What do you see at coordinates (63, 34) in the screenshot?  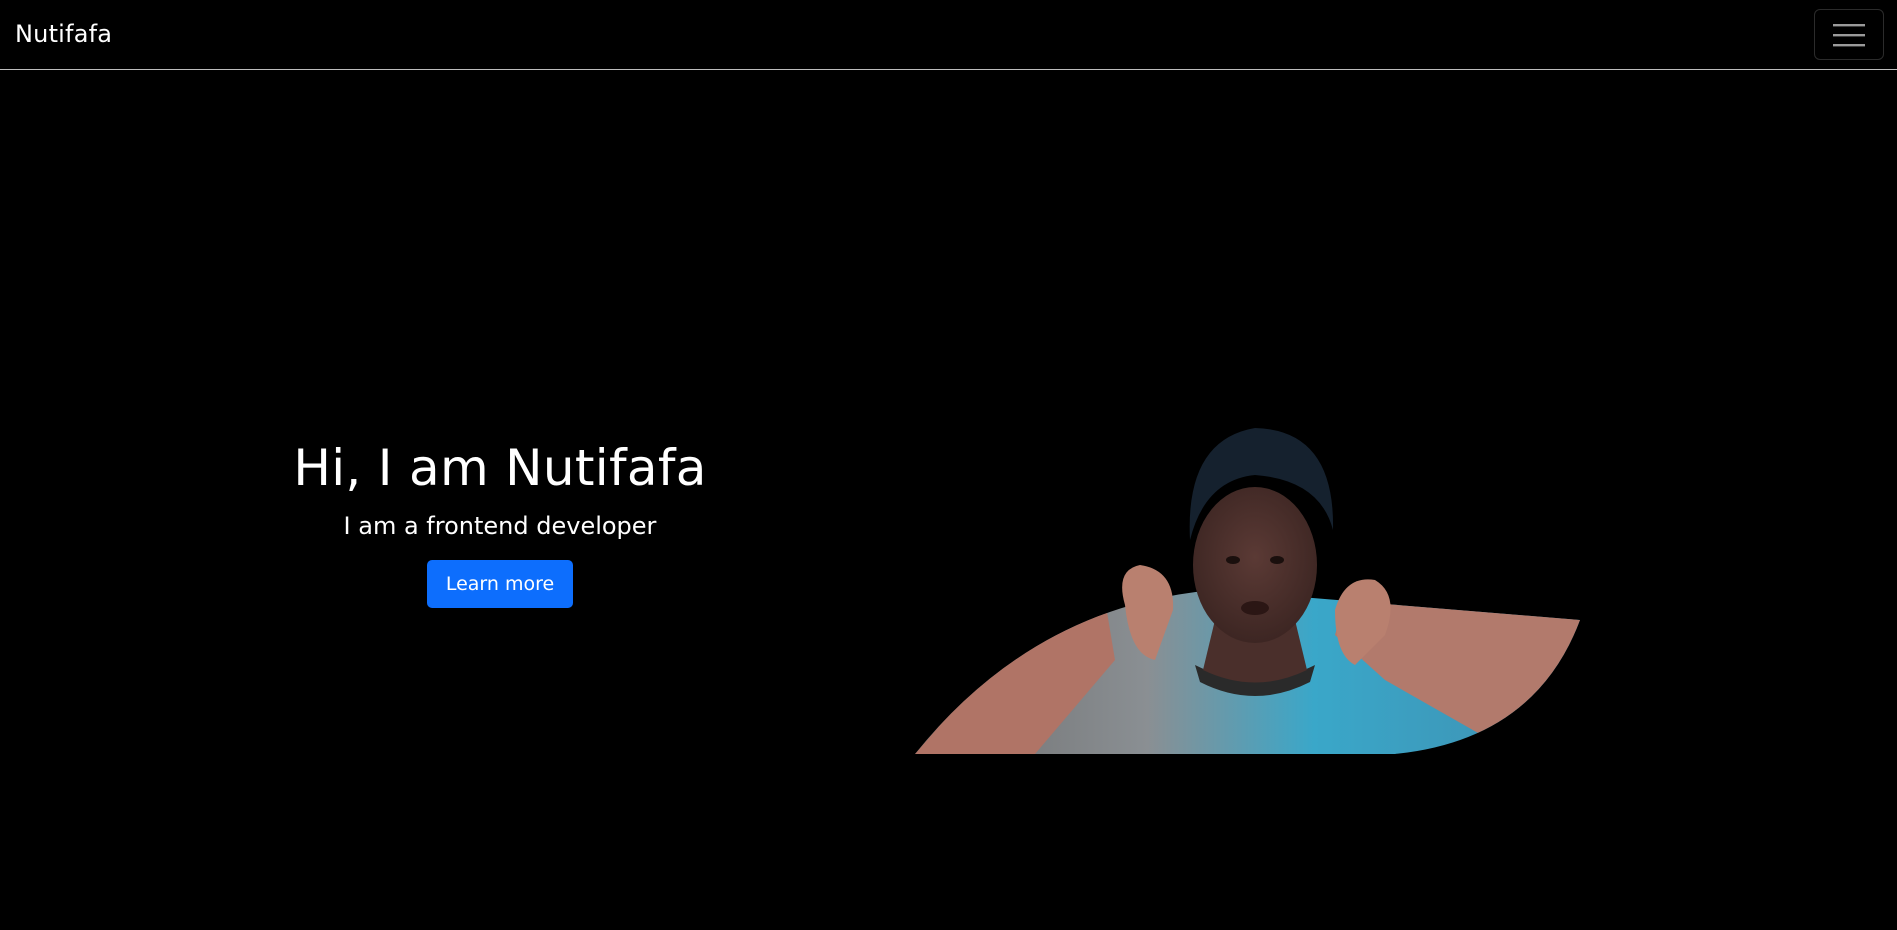 I see `brand-link: Nutifafa` at bounding box center [63, 34].